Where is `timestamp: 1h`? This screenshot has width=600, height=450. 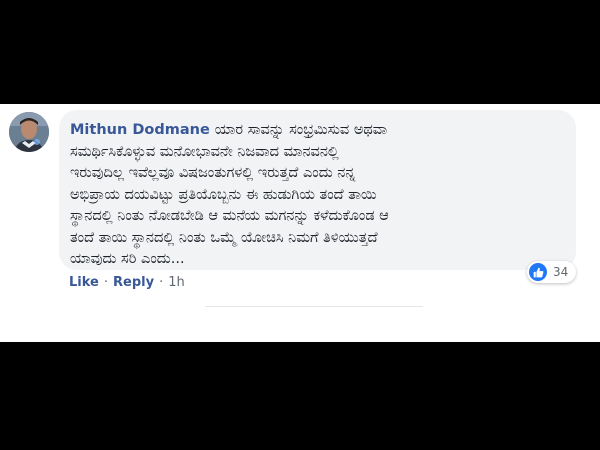
timestamp: 1h is located at coordinates (176, 282).